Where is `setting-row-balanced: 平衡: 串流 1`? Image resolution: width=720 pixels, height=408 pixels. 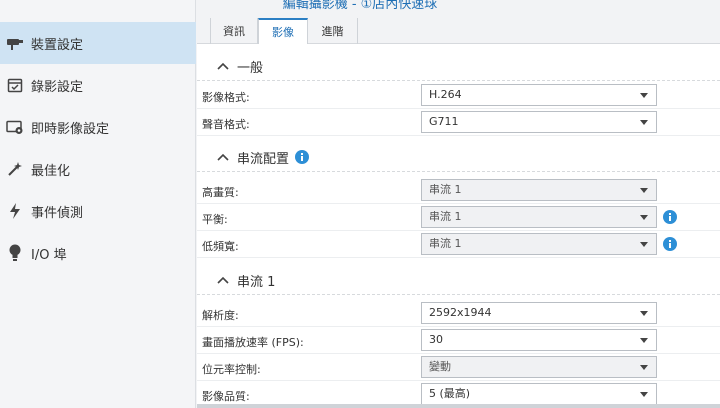 setting-row-balanced: 平衡: 串流 1 is located at coordinates (458, 217).